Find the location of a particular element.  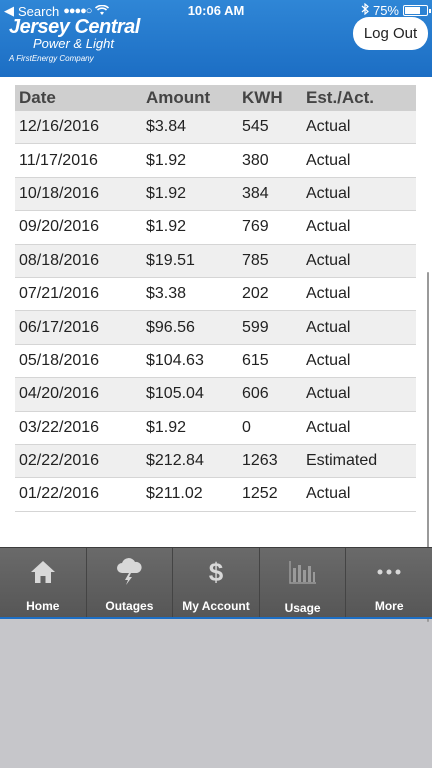

cell-kwh: 0 is located at coordinates (246, 427).